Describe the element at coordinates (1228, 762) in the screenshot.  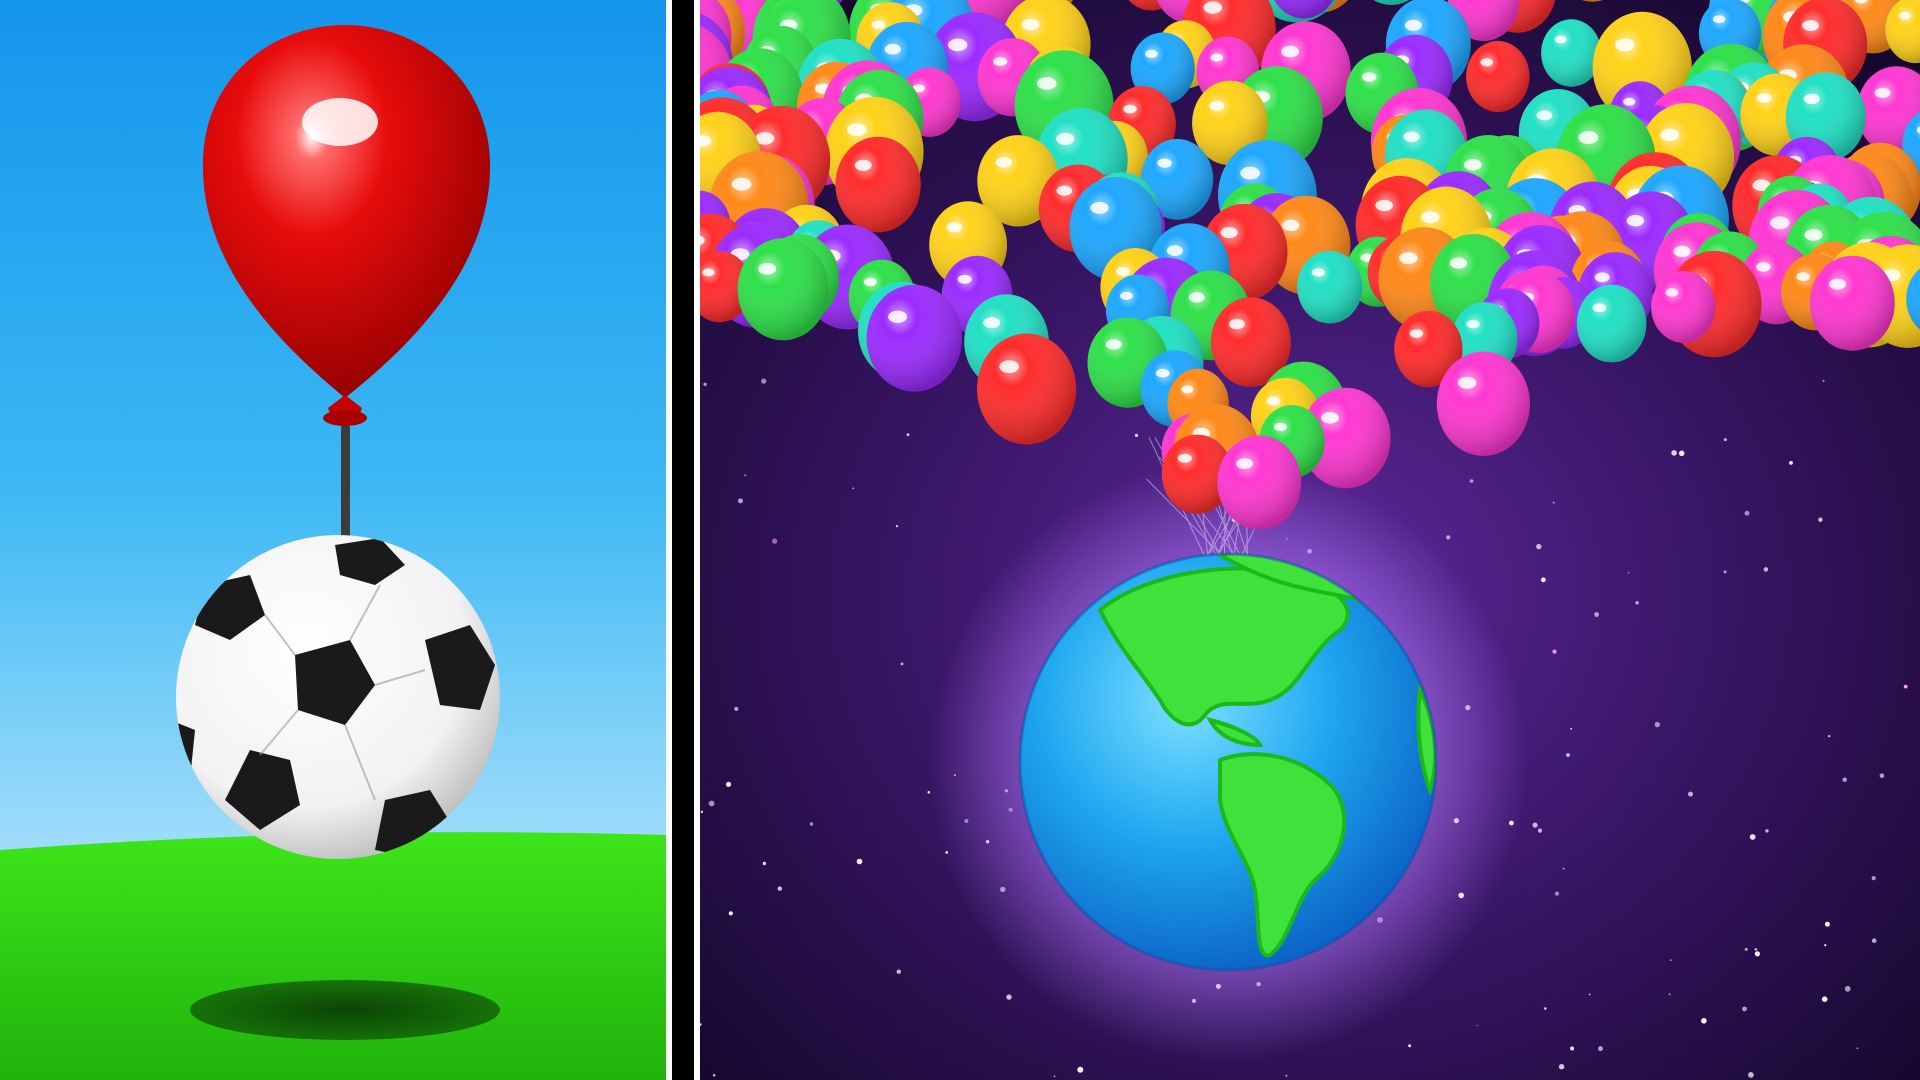
I see `earth-globe` at that location.